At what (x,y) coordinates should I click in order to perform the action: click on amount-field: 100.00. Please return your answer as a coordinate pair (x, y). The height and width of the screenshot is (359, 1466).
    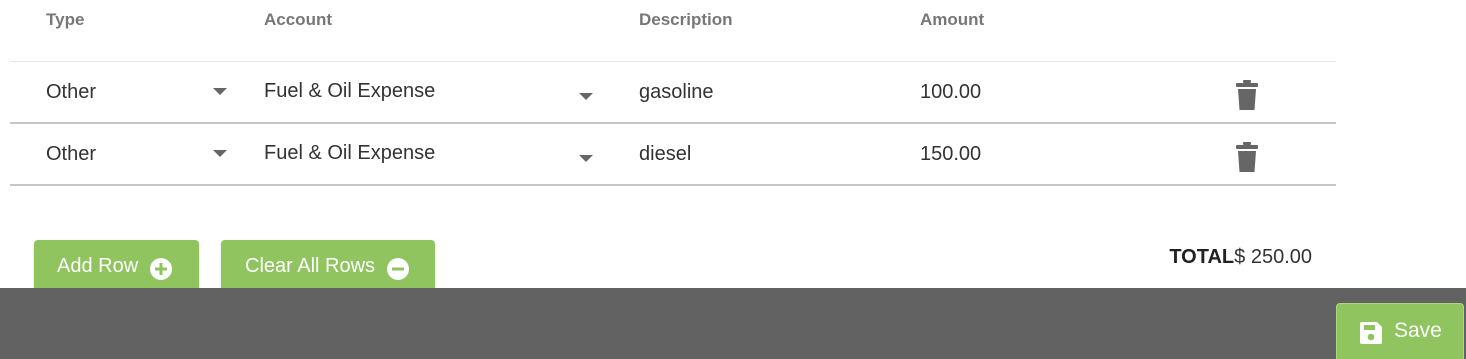
    Looking at the image, I should click on (950, 92).